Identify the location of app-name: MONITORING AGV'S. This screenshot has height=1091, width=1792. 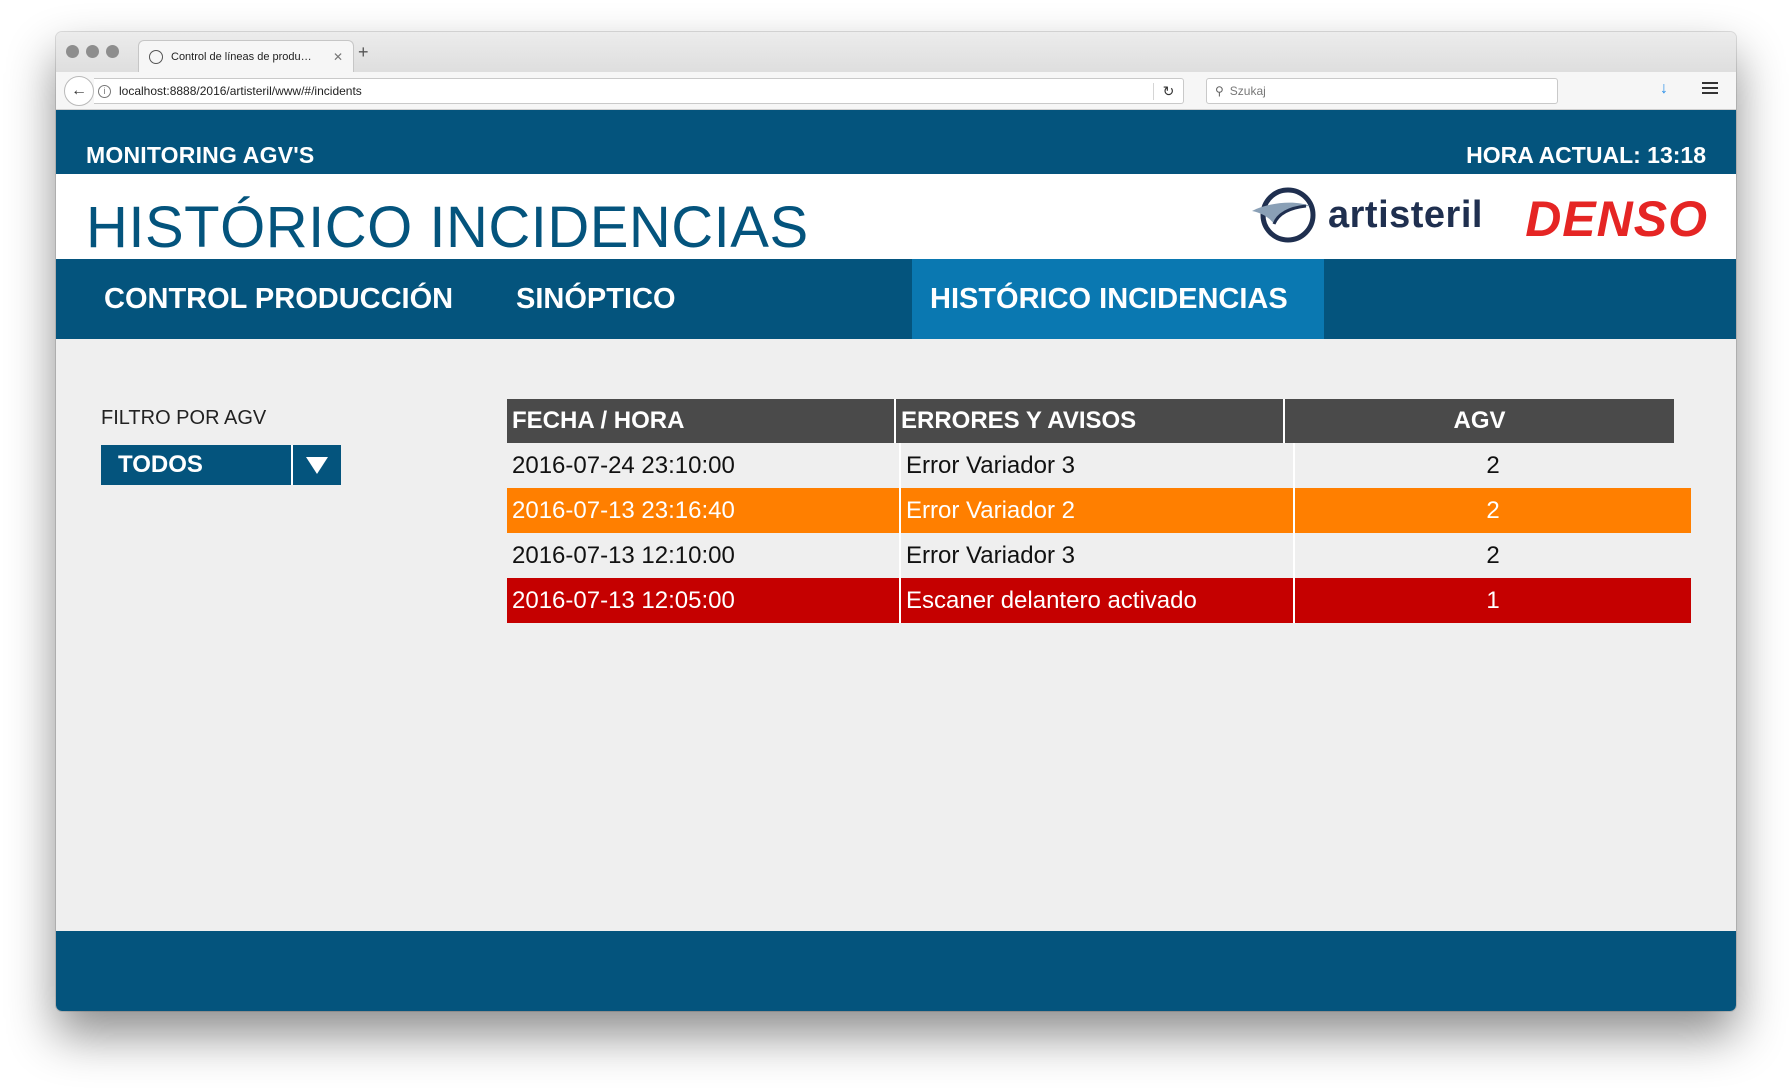
(200, 155).